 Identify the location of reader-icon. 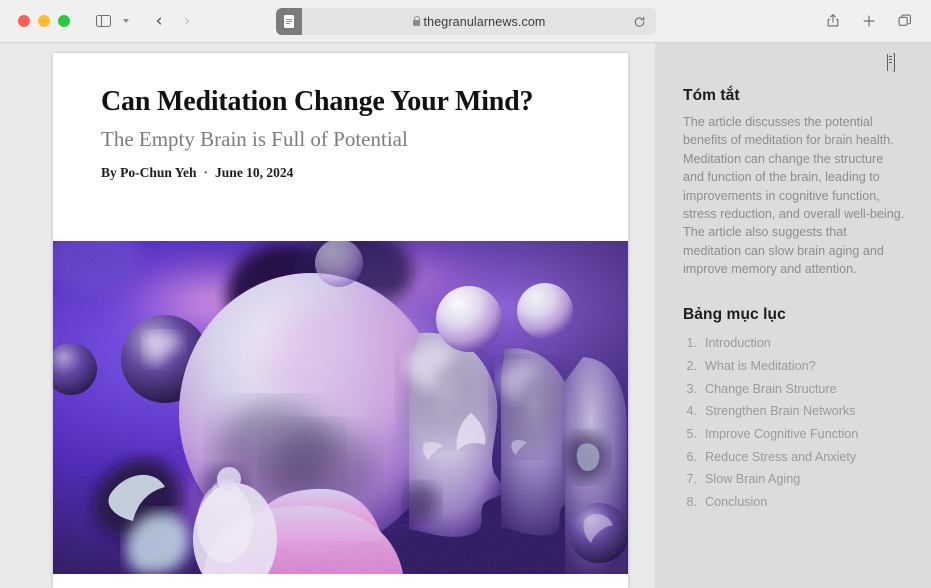
(289, 21).